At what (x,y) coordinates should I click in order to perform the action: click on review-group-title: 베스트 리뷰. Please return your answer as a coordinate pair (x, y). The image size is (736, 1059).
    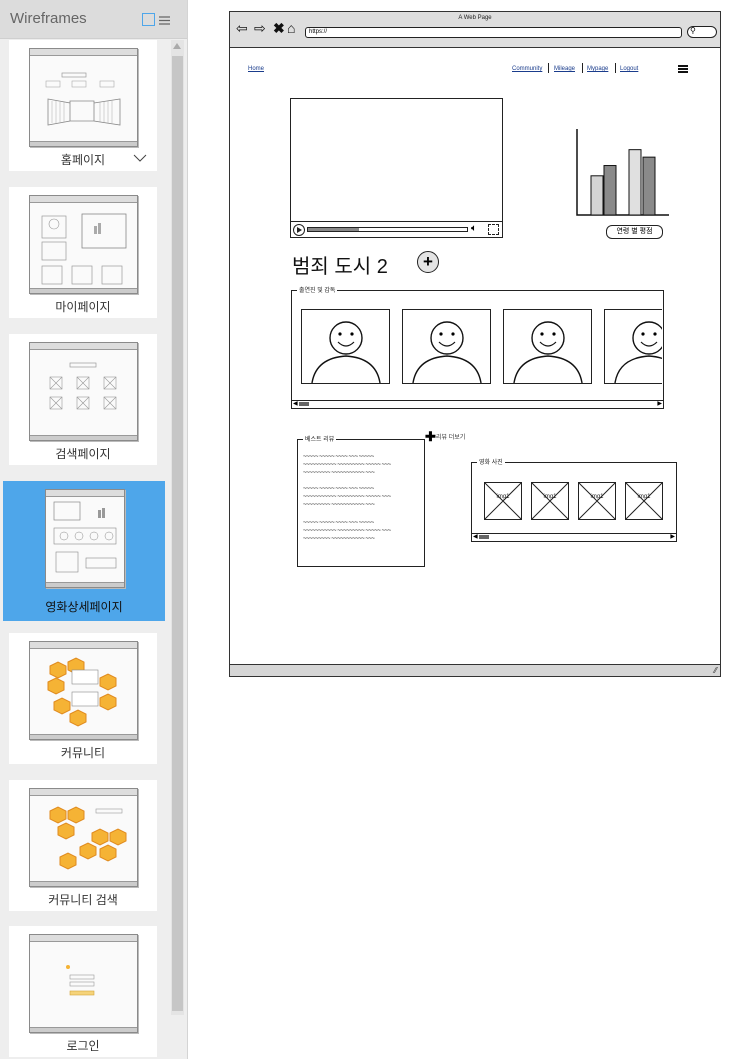
    Looking at the image, I should click on (320, 438).